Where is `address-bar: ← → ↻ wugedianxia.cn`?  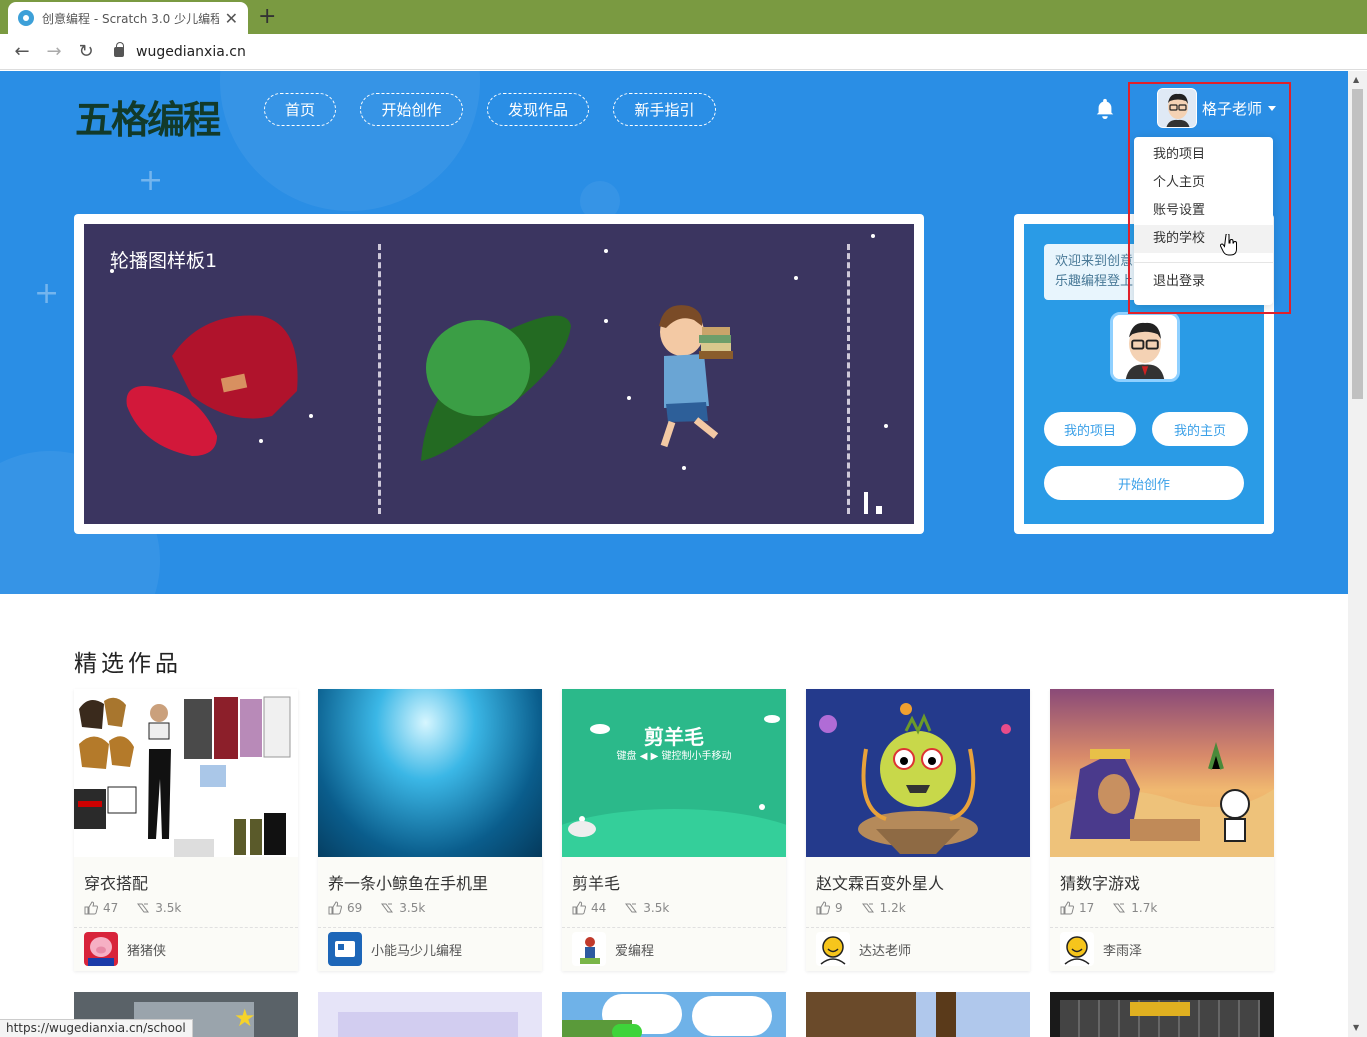 address-bar: ← → ↻ wugedianxia.cn is located at coordinates (683, 52).